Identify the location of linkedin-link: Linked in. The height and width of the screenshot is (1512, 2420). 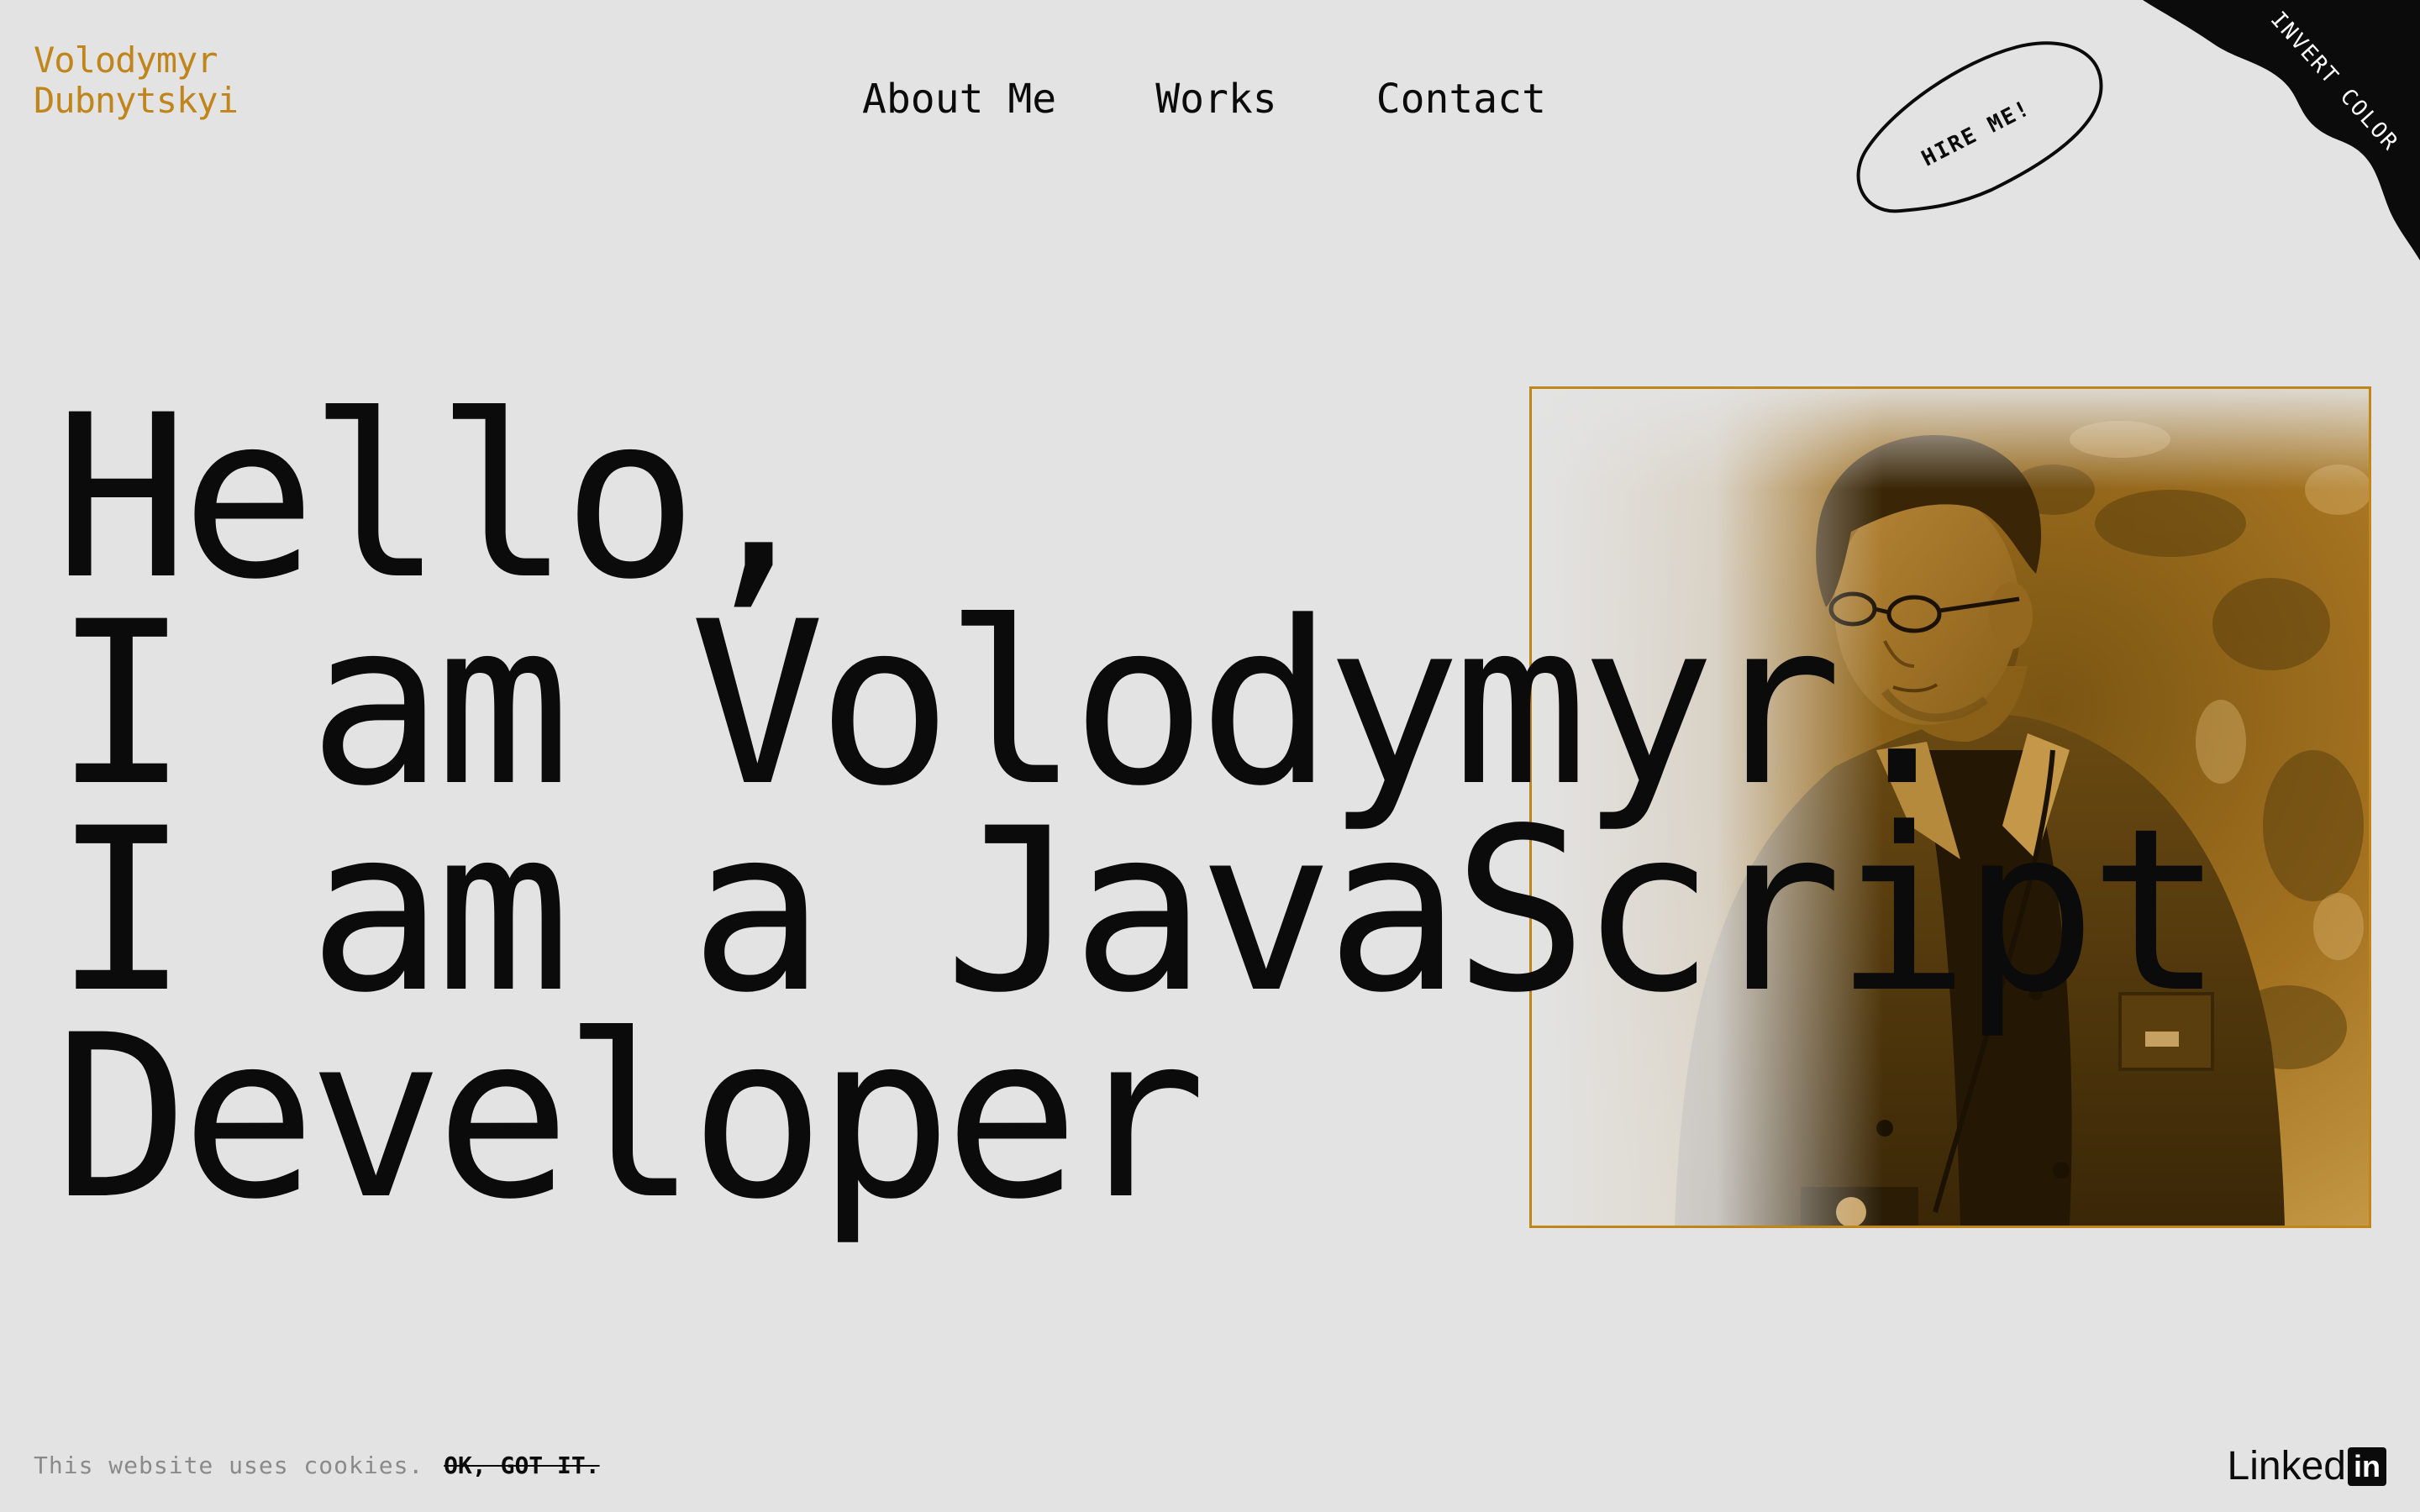
(2307, 1466).